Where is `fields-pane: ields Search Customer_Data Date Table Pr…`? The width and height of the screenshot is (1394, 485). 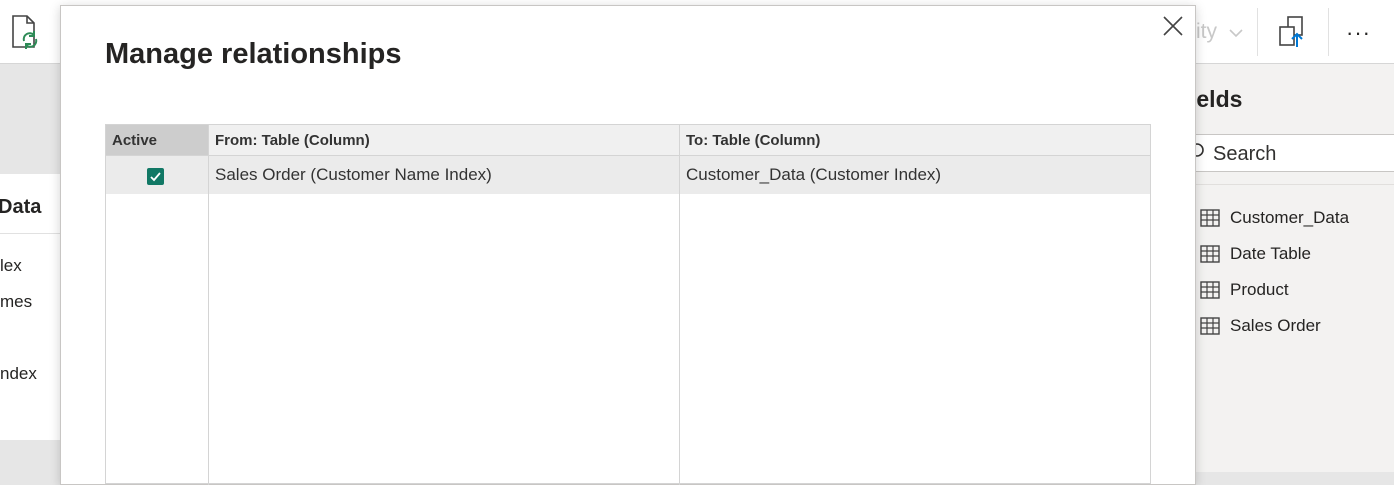
fields-pane: ields Search Customer_Data Date Table Pr… is located at coordinates (1292, 268).